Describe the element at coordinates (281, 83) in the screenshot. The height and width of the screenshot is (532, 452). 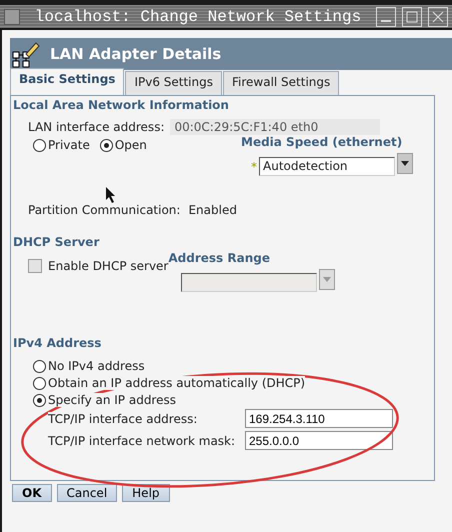
I see `tab: Firewall Settings` at that location.